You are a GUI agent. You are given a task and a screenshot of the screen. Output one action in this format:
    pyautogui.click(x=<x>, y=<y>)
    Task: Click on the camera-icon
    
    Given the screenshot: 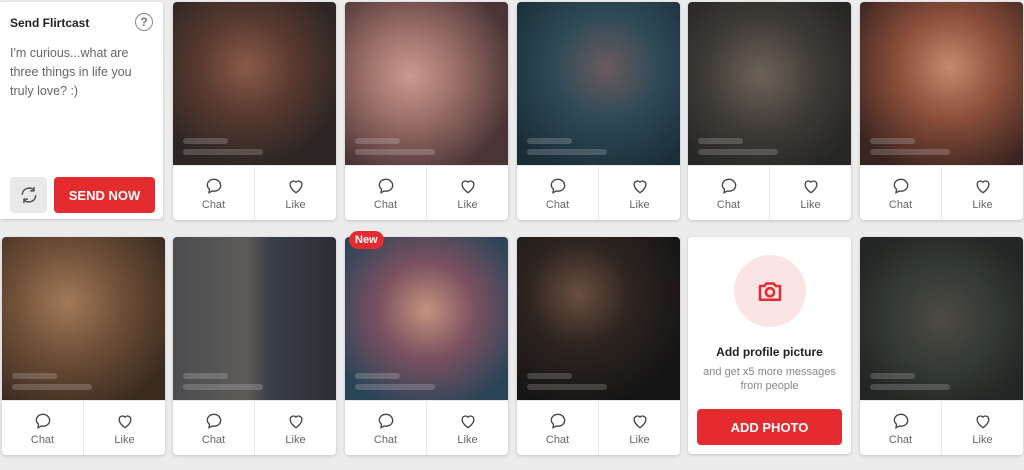 What is the action you would take?
    pyautogui.click(x=770, y=291)
    